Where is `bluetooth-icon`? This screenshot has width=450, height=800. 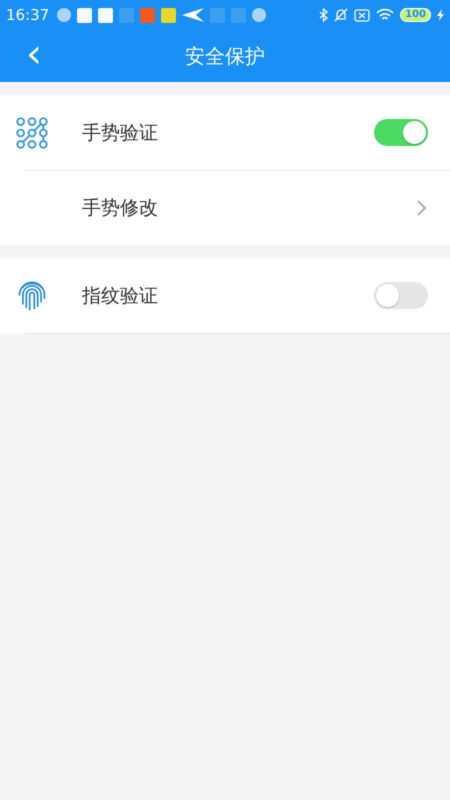
bluetooth-icon is located at coordinates (323, 15).